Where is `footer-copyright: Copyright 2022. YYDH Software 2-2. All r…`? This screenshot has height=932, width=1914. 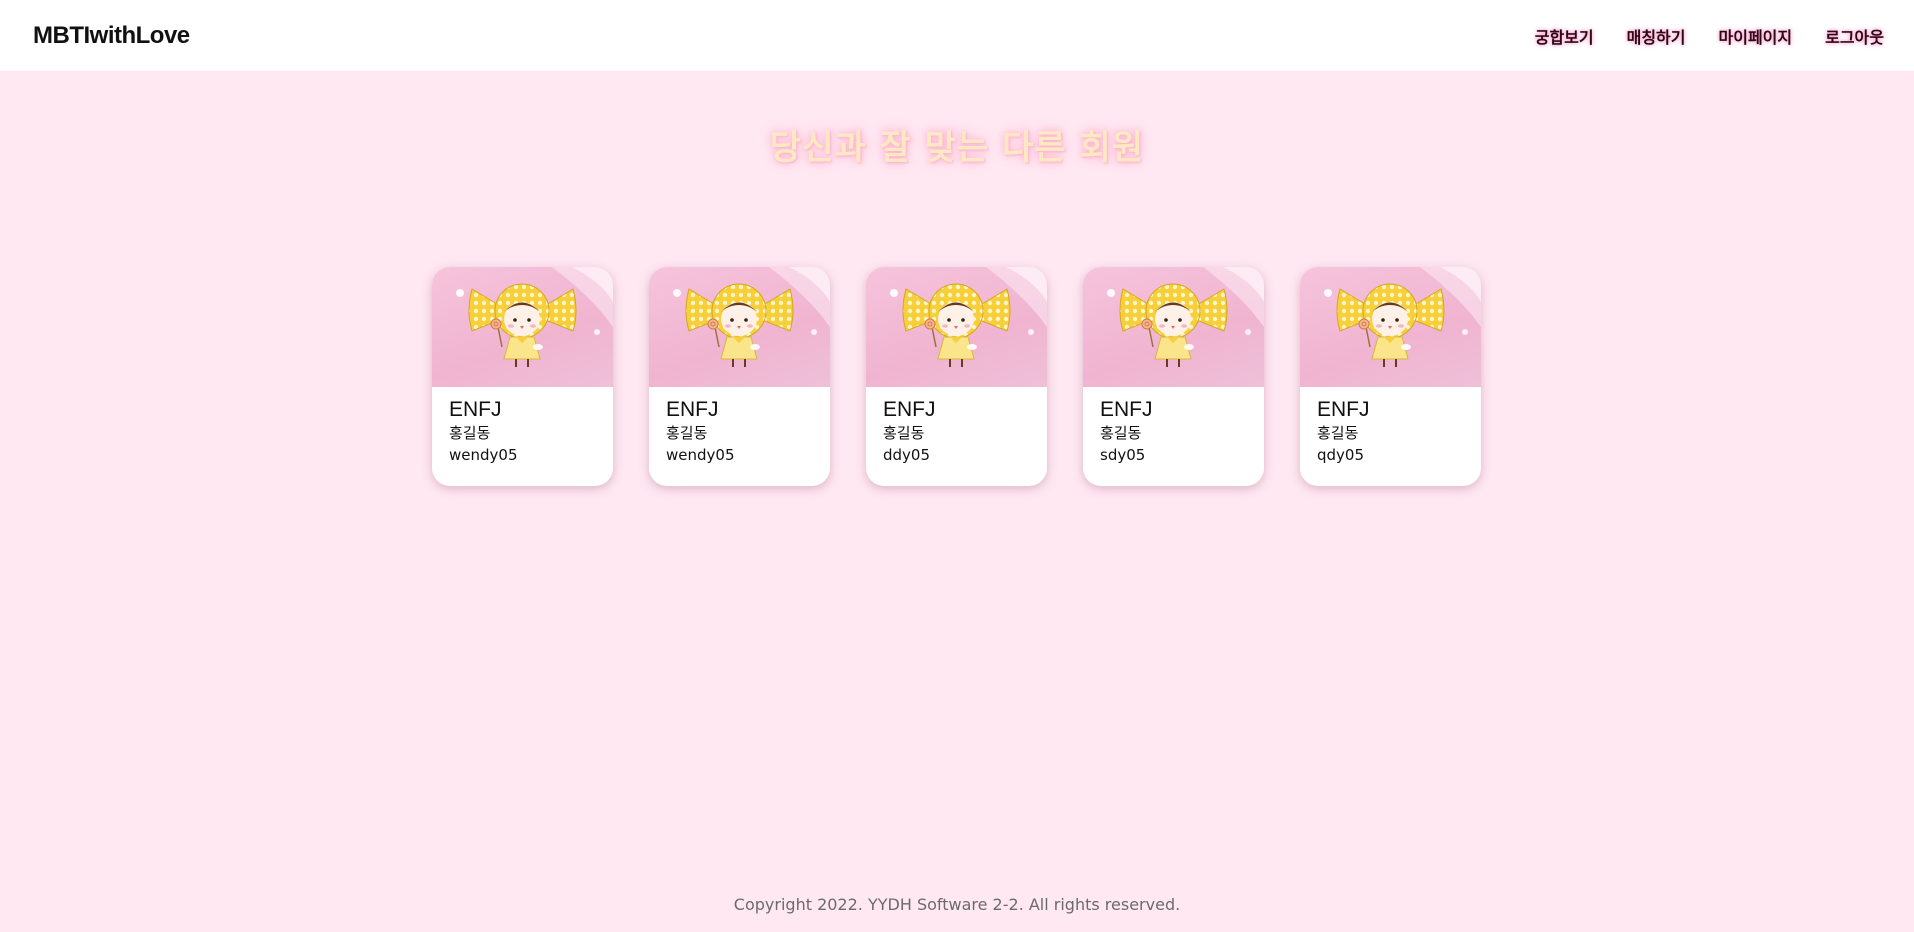 footer-copyright: Copyright 2022. YYDH Software 2-2. All r… is located at coordinates (957, 904).